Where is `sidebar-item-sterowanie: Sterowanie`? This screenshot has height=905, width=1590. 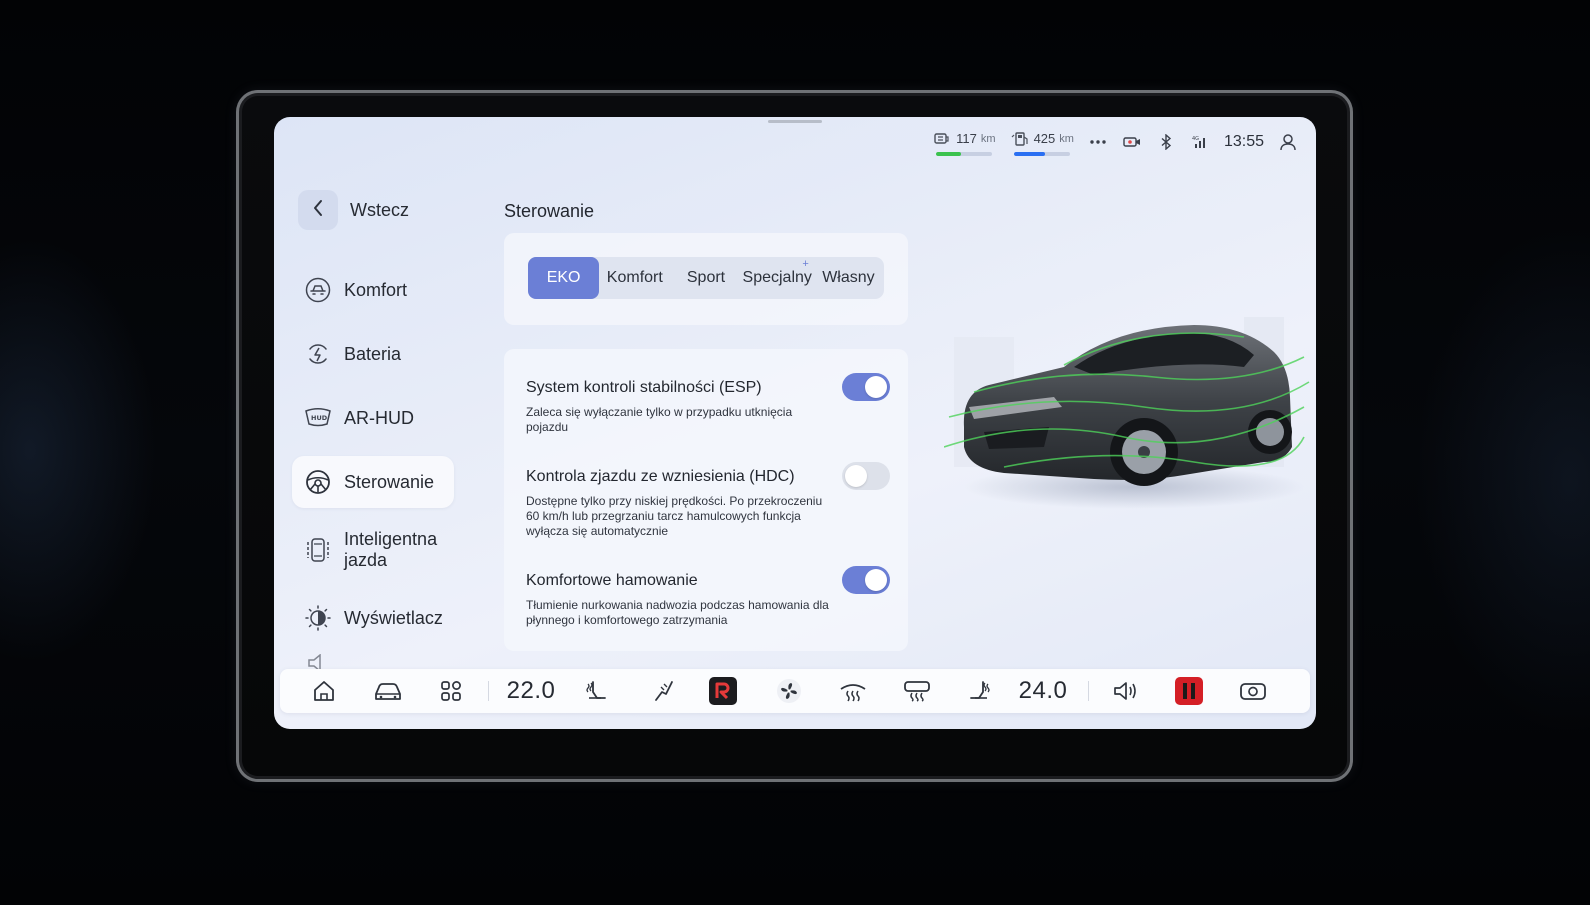 sidebar-item-sterowanie: Sterowanie is located at coordinates (373, 482).